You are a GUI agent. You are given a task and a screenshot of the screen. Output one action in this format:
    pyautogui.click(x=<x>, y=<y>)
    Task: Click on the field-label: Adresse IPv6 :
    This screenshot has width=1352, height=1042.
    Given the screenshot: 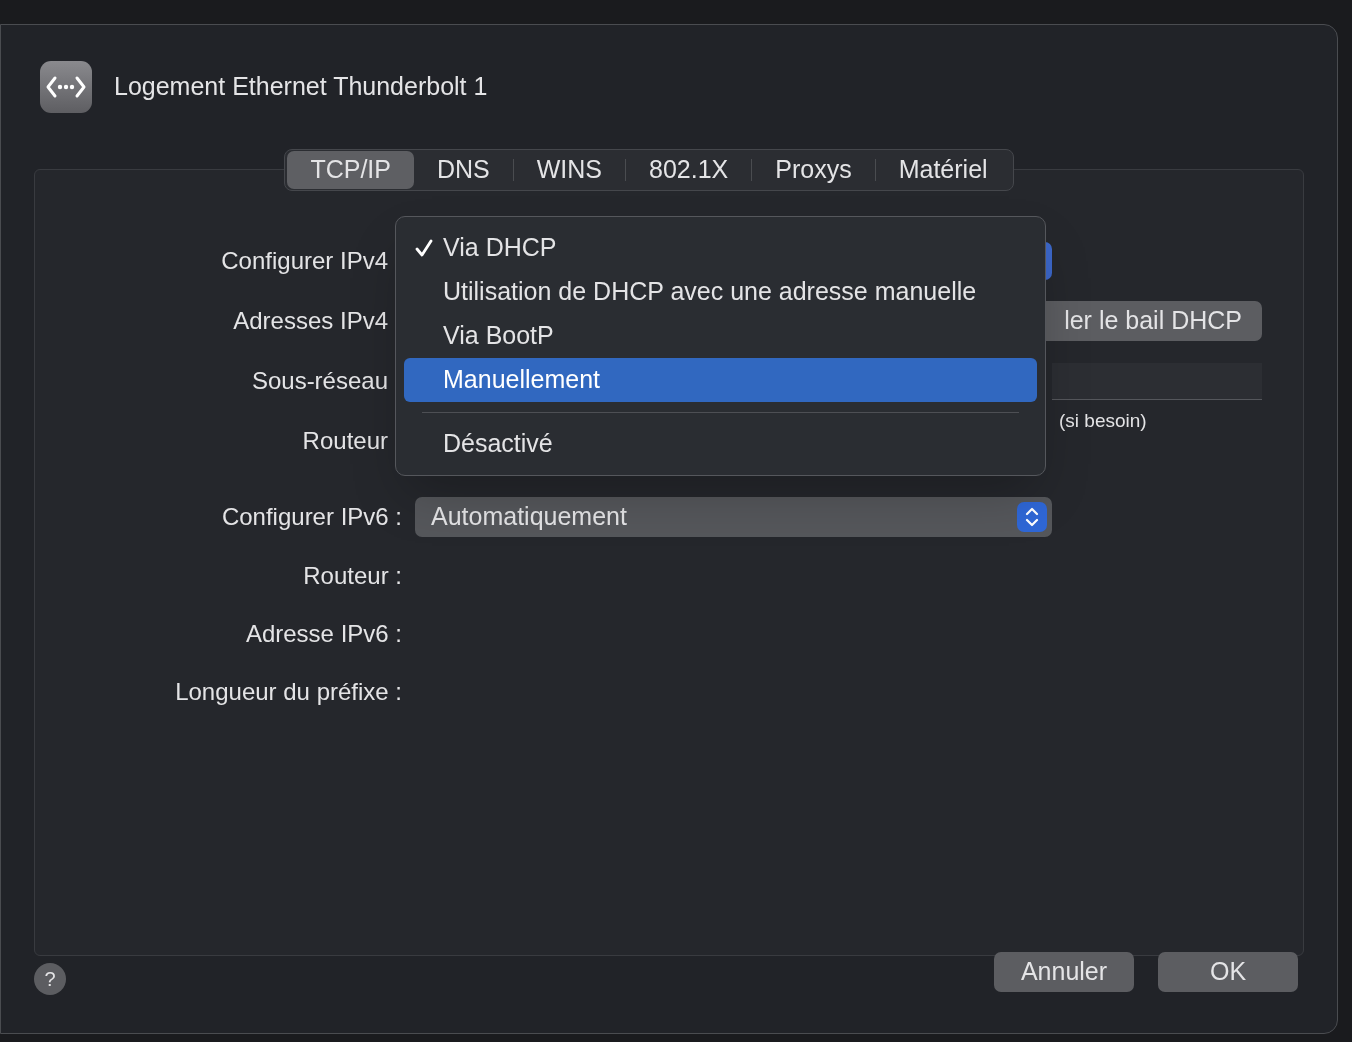 What is the action you would take?
    pyautogui.click(x=323, y=634)
    